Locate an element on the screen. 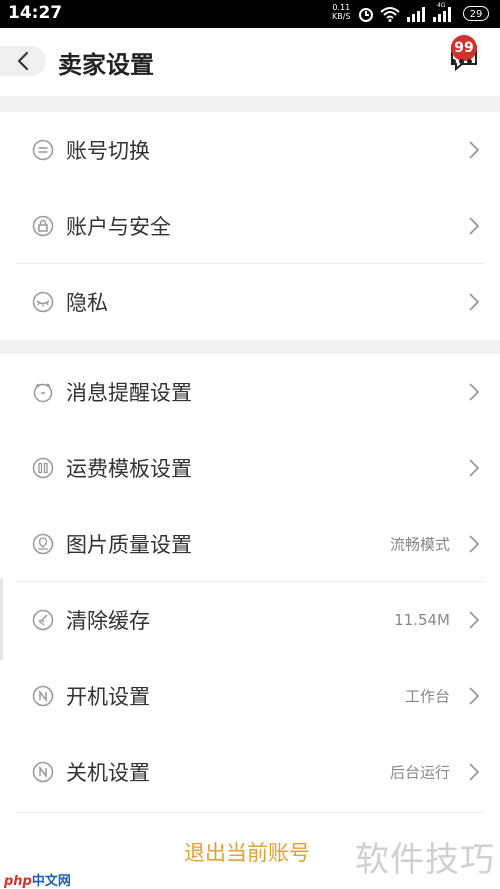  wifi-icon is located at coordinates (390, 14).